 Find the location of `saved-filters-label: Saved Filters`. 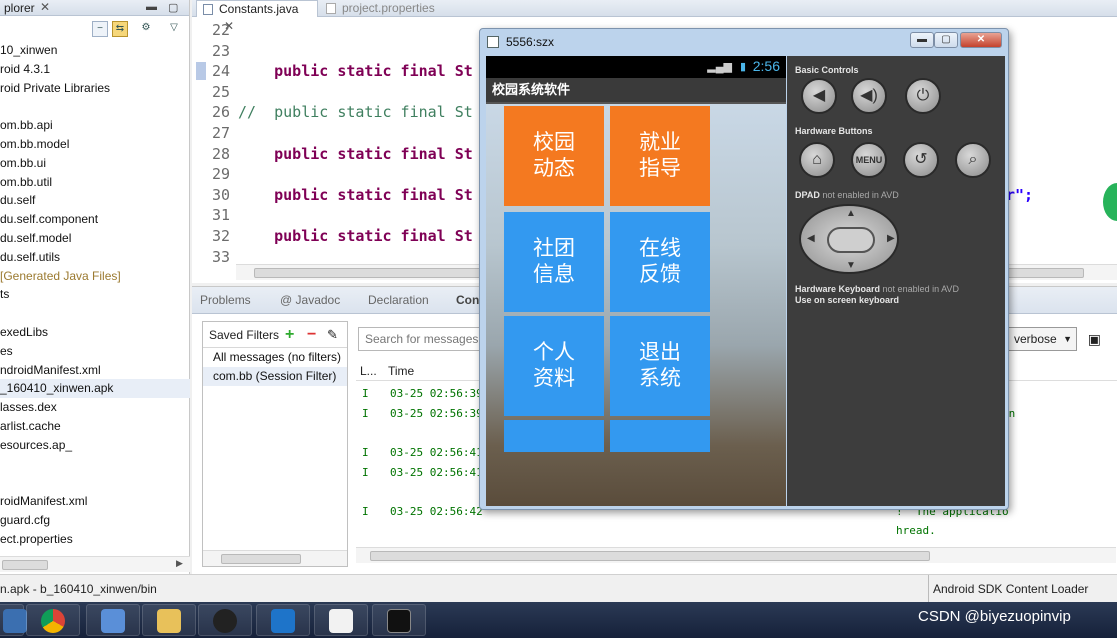

saved-filters-label: Saved Filters is located at coordinates (244, 335).